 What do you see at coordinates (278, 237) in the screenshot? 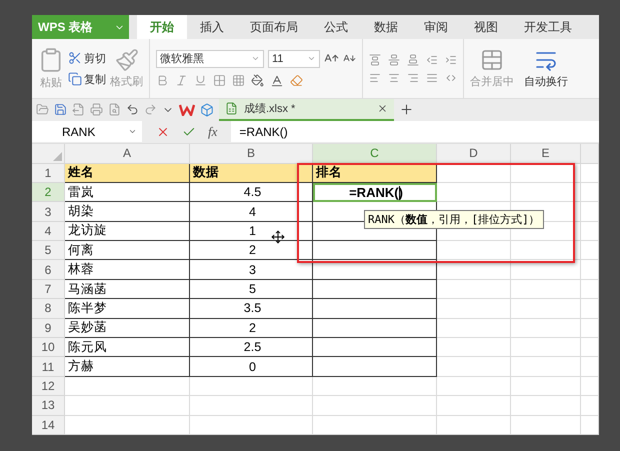
I see `move-cursor-icon` at bounding box center [278, 237].